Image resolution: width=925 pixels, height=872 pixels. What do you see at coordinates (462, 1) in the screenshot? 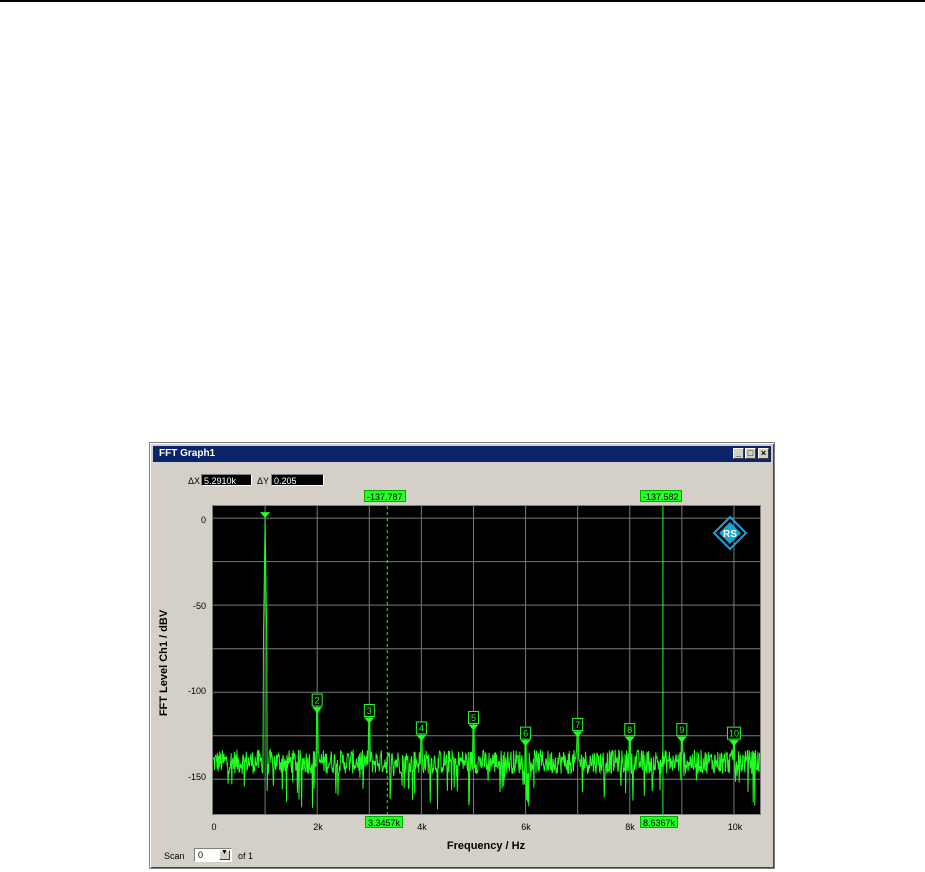
I see `page-top-rule` at bounding box center [462, 1].